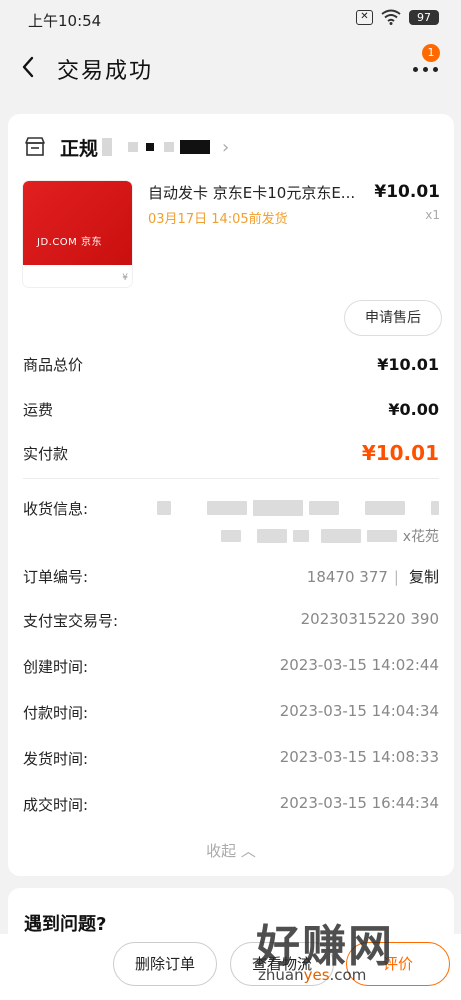  I want to click on shipped-row: 发货时间: 2023-03-15 14:08:33, so click(231, 760).